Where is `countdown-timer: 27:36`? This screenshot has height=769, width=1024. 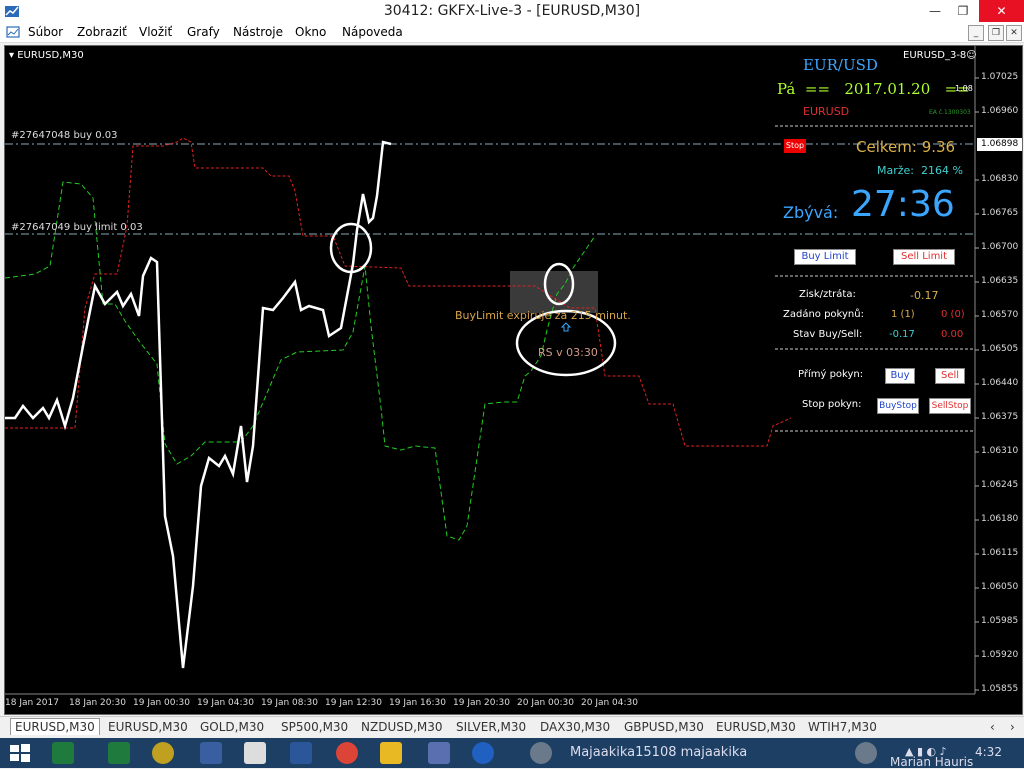
countdown-timer: 27:36 is located at coordinates (903, 204).